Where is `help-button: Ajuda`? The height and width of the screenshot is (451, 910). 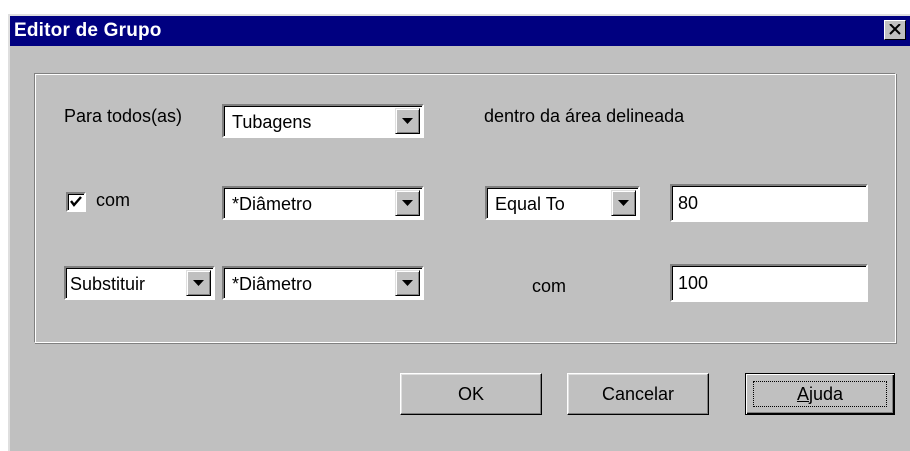
help-button: Ajuda is located at coordinates (820, 394).